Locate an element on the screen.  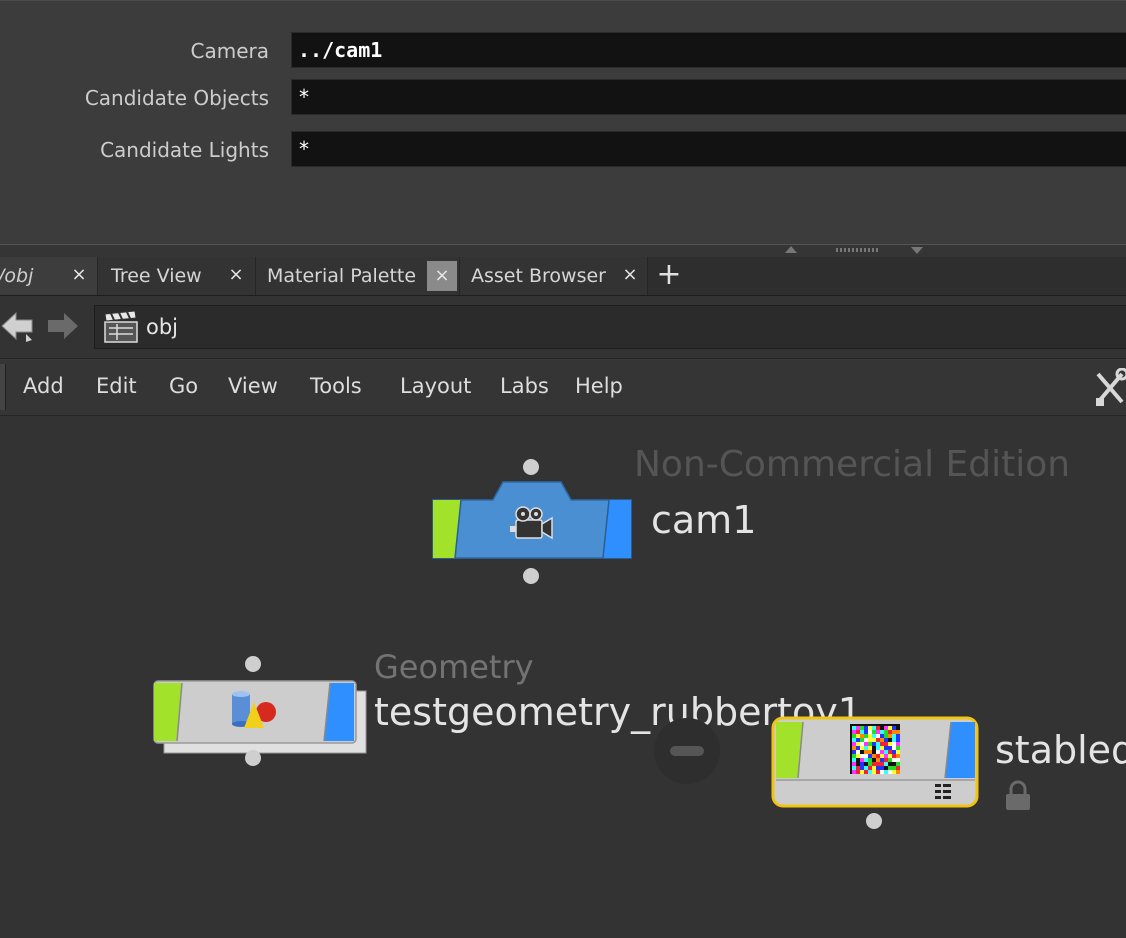
tab-asset-browser-close-icon: × is located at coordinates (630, 275).